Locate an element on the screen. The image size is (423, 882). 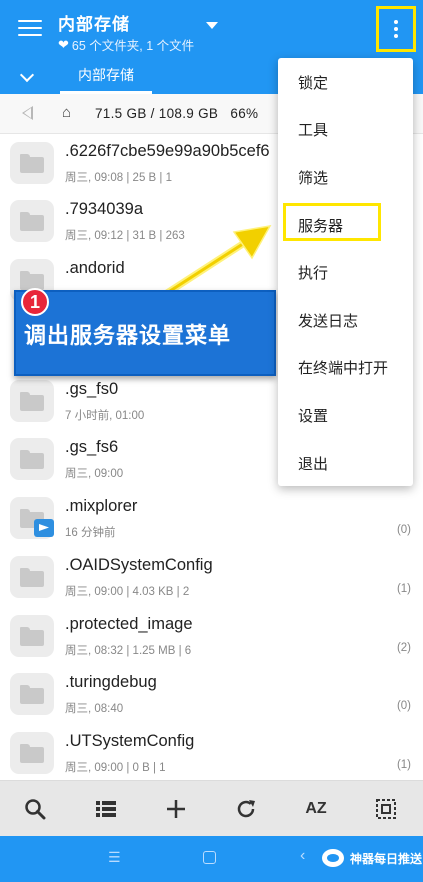
sort-button: AZ is located at coordinates (316, 809).